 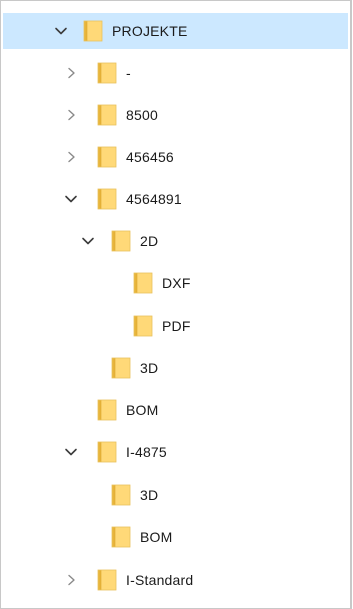 What do you see at coordinates (154, 199) in the screenshot?
I see `tree-item-label: 4564891` at bounding box center [154, 199].